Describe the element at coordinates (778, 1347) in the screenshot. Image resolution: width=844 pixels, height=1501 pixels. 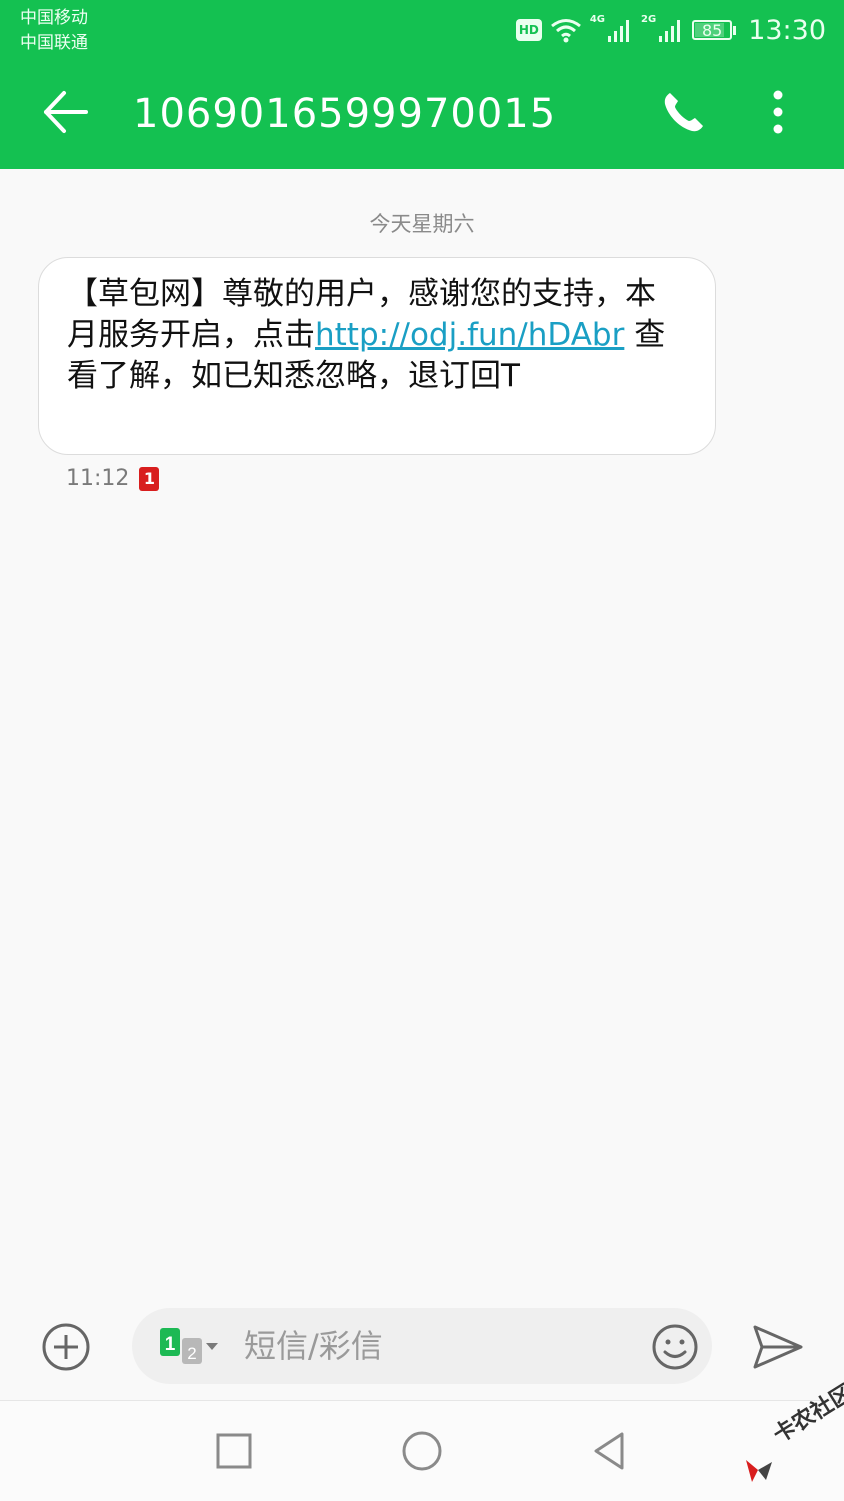
I see `send-icon` at that location.